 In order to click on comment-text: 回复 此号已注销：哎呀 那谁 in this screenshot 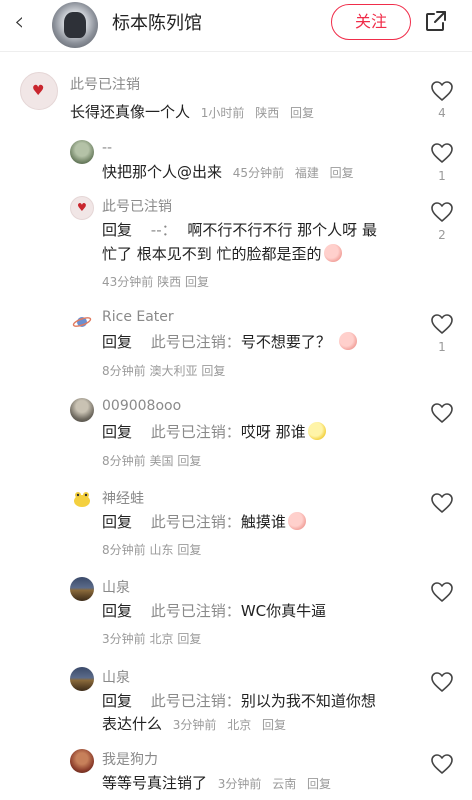, I will do `click(214, 432)`.